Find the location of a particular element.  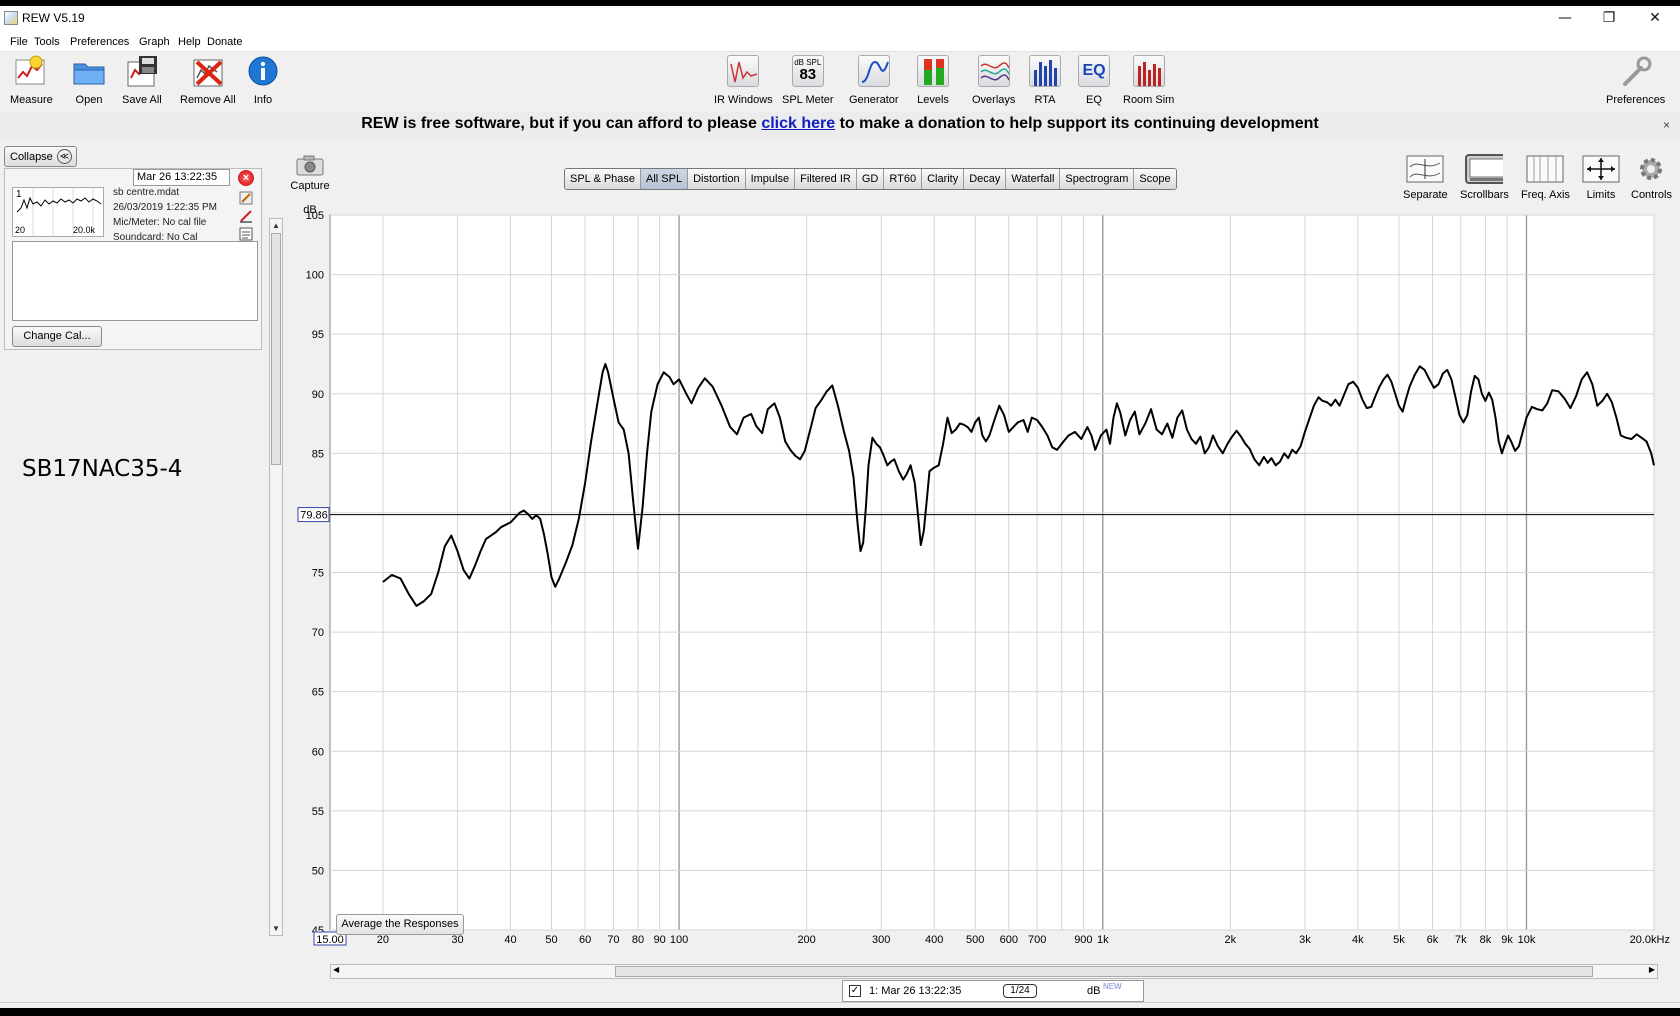

x-tick-label: 700 is located at coordinates (1037, 940).